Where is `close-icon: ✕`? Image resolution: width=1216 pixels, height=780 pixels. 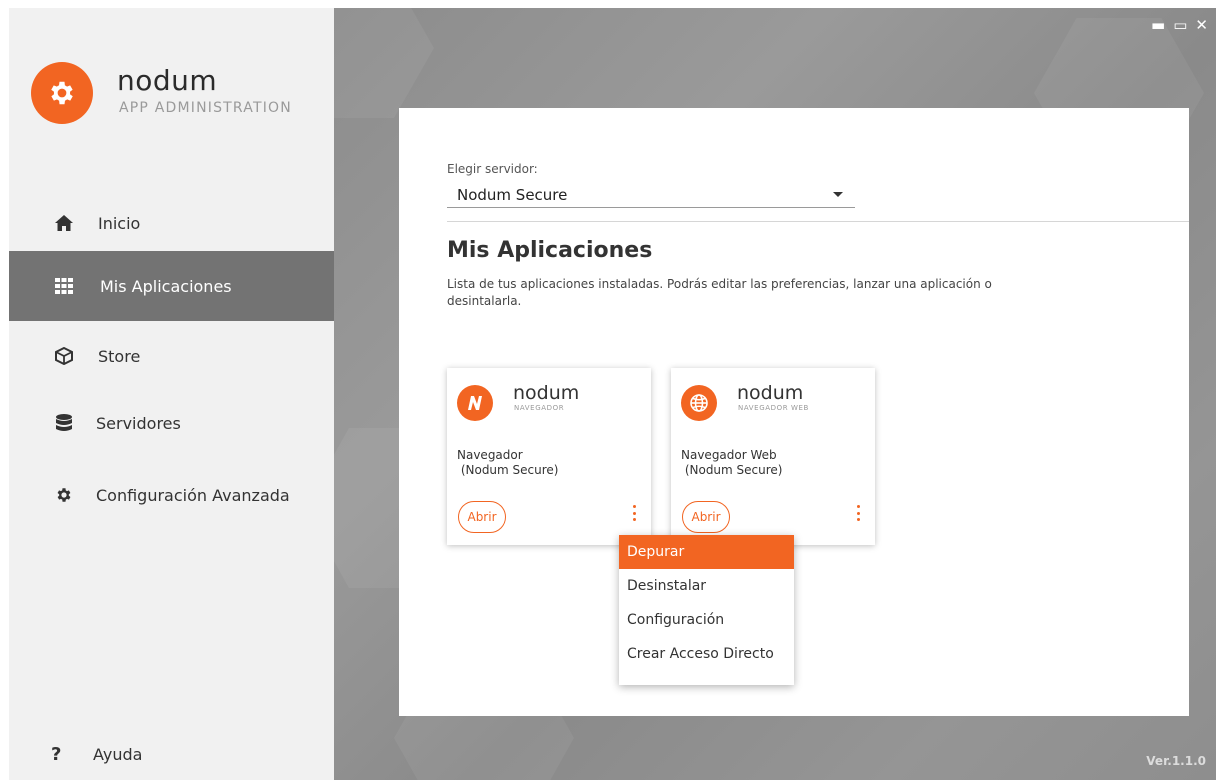 close-icon: ✕ is located at coordinates (1201, 25).